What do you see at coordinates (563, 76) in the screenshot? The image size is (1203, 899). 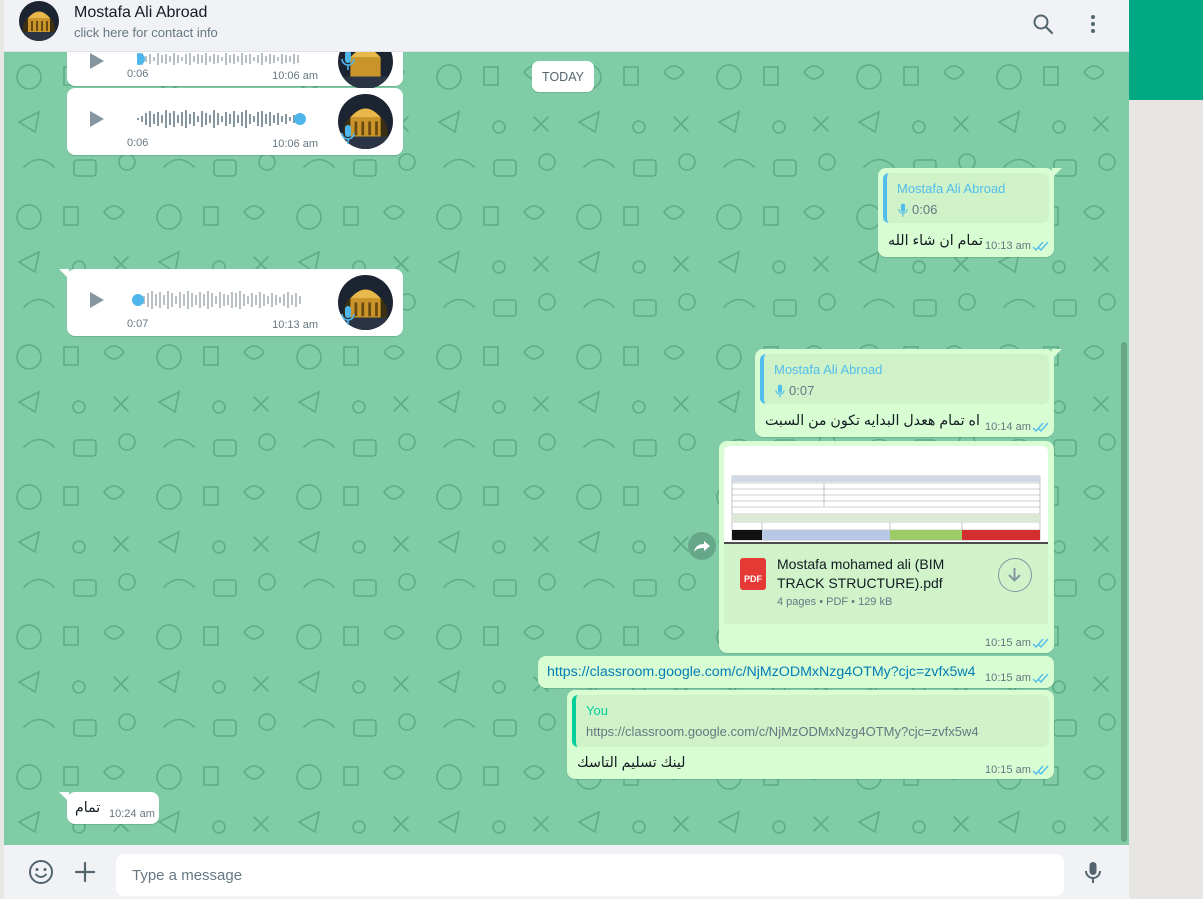 I see `date-divider: TODAY` at bounding box center [563, 76].